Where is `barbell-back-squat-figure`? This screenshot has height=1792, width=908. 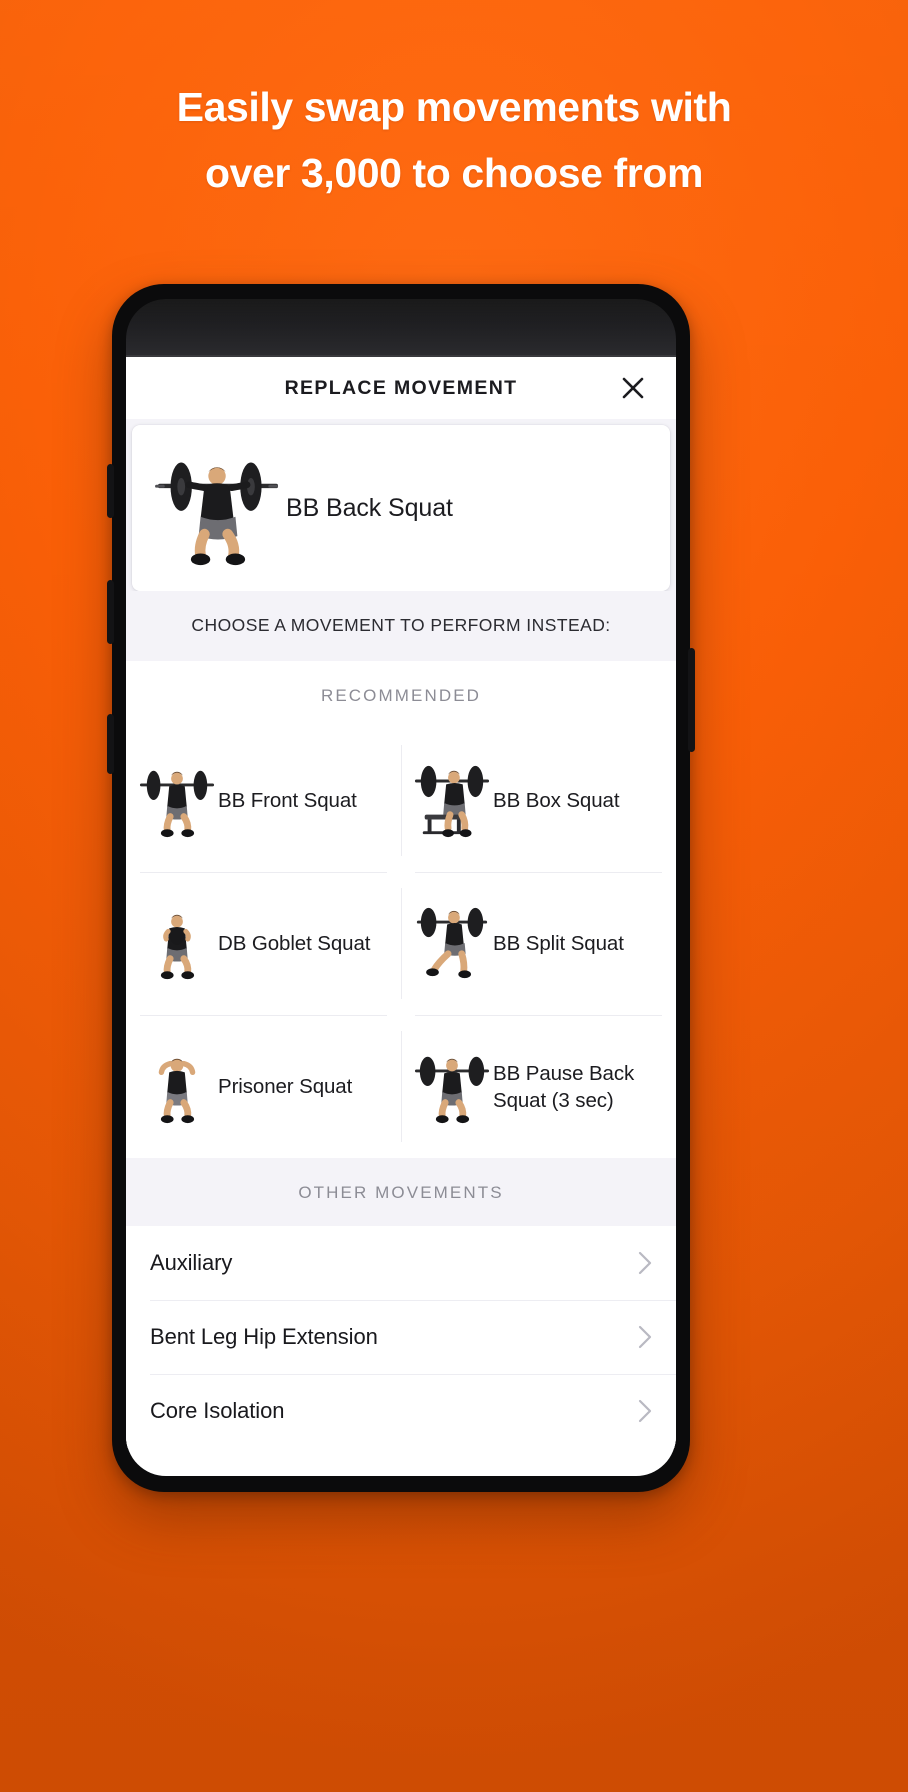 barbell-back-squat-figure is located at coordinates (218, 508).